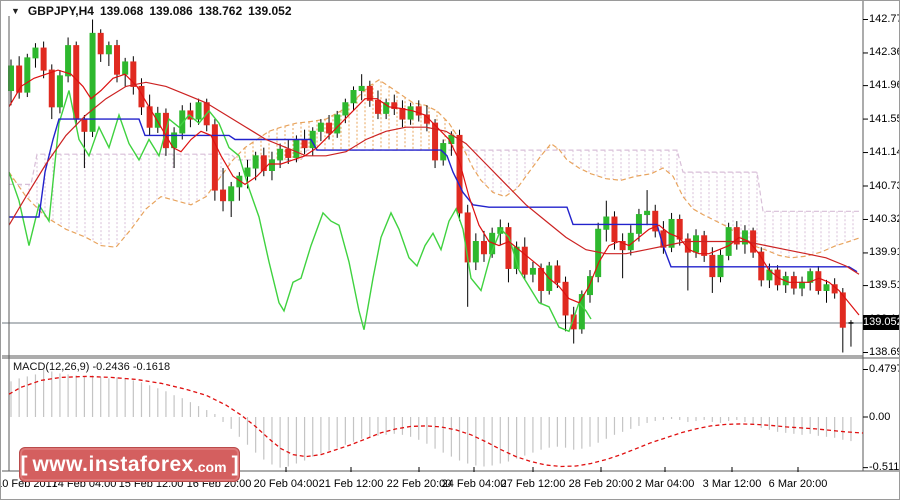 The height and width of the screenshot is (500, 900). I want to click on price-axis-label: 138.690, so click(884, 352).